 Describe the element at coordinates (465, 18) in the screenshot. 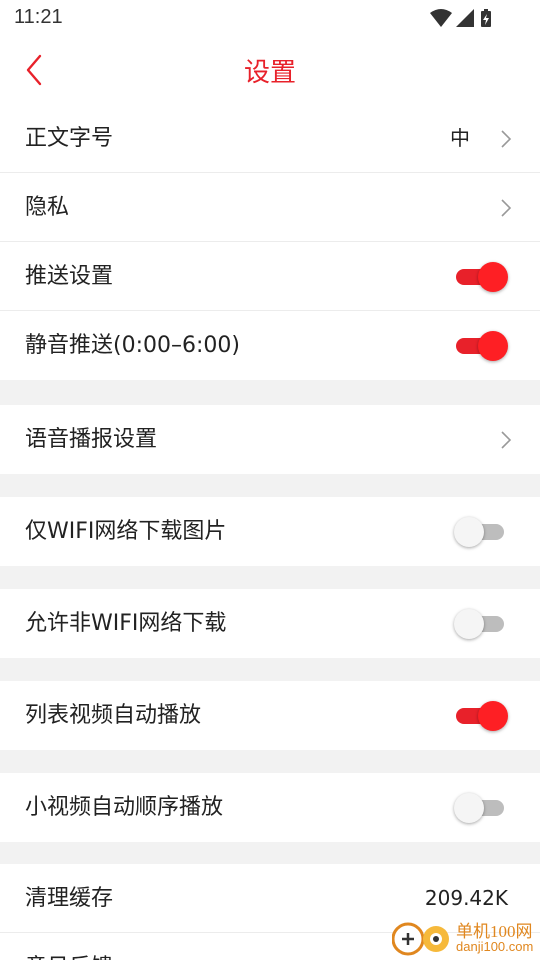

I see `signal-icon` at that location.